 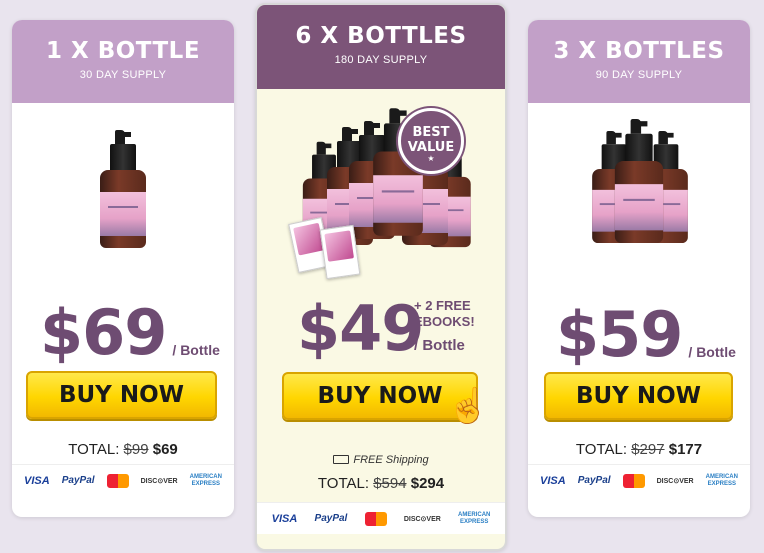 What do you see at coordinates (391, 460) in the screenshot?
I see `shipping-text: FREE Shipping` at bounding box center [391, 460].